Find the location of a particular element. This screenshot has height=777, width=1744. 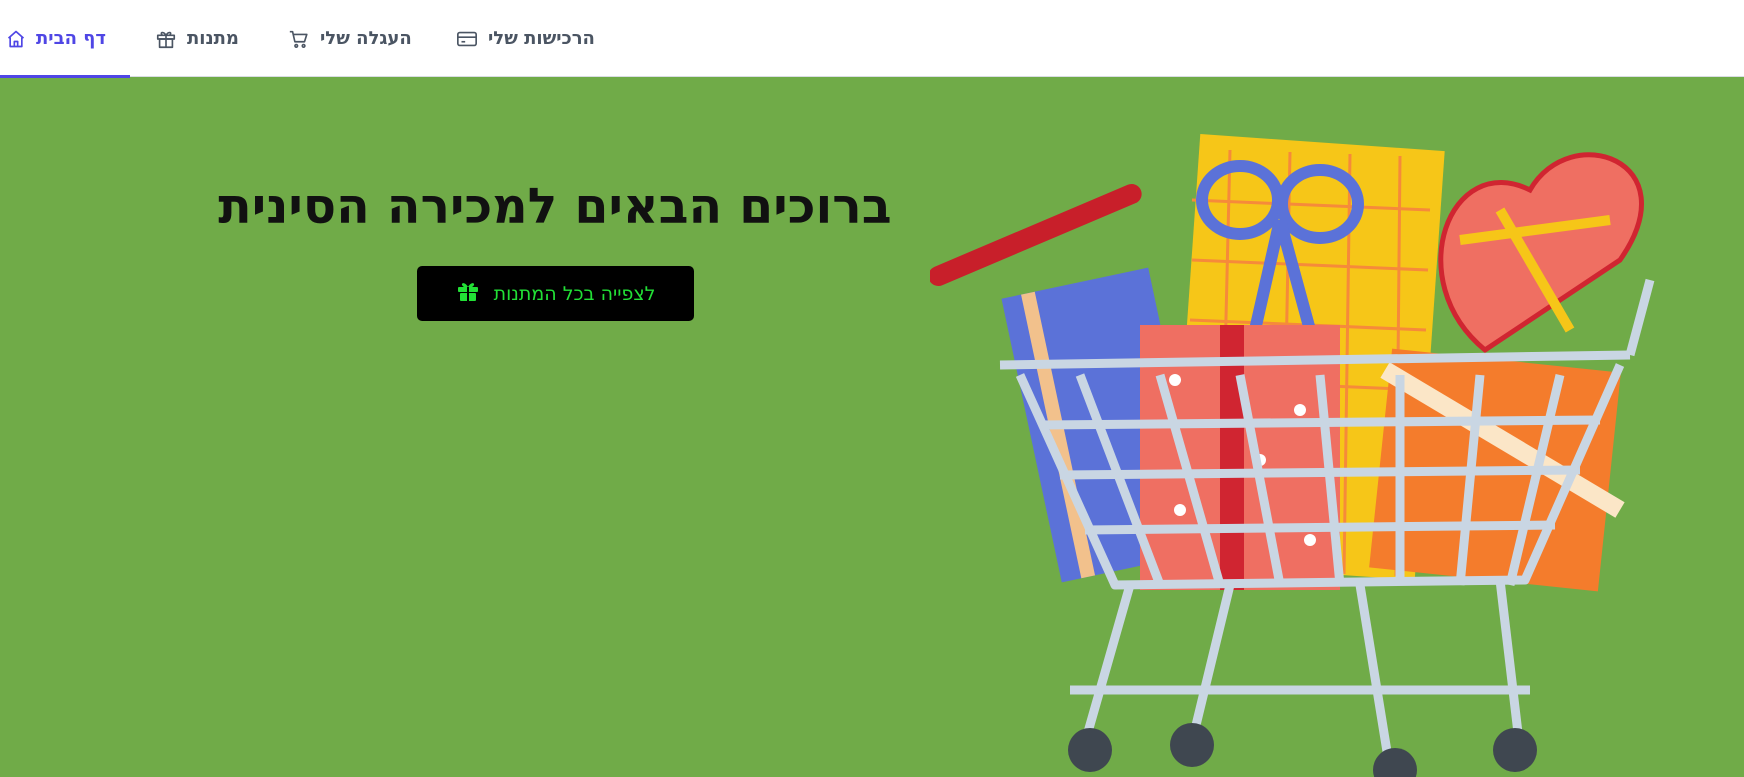

heart-gift is located at coordinates (1541, 253).